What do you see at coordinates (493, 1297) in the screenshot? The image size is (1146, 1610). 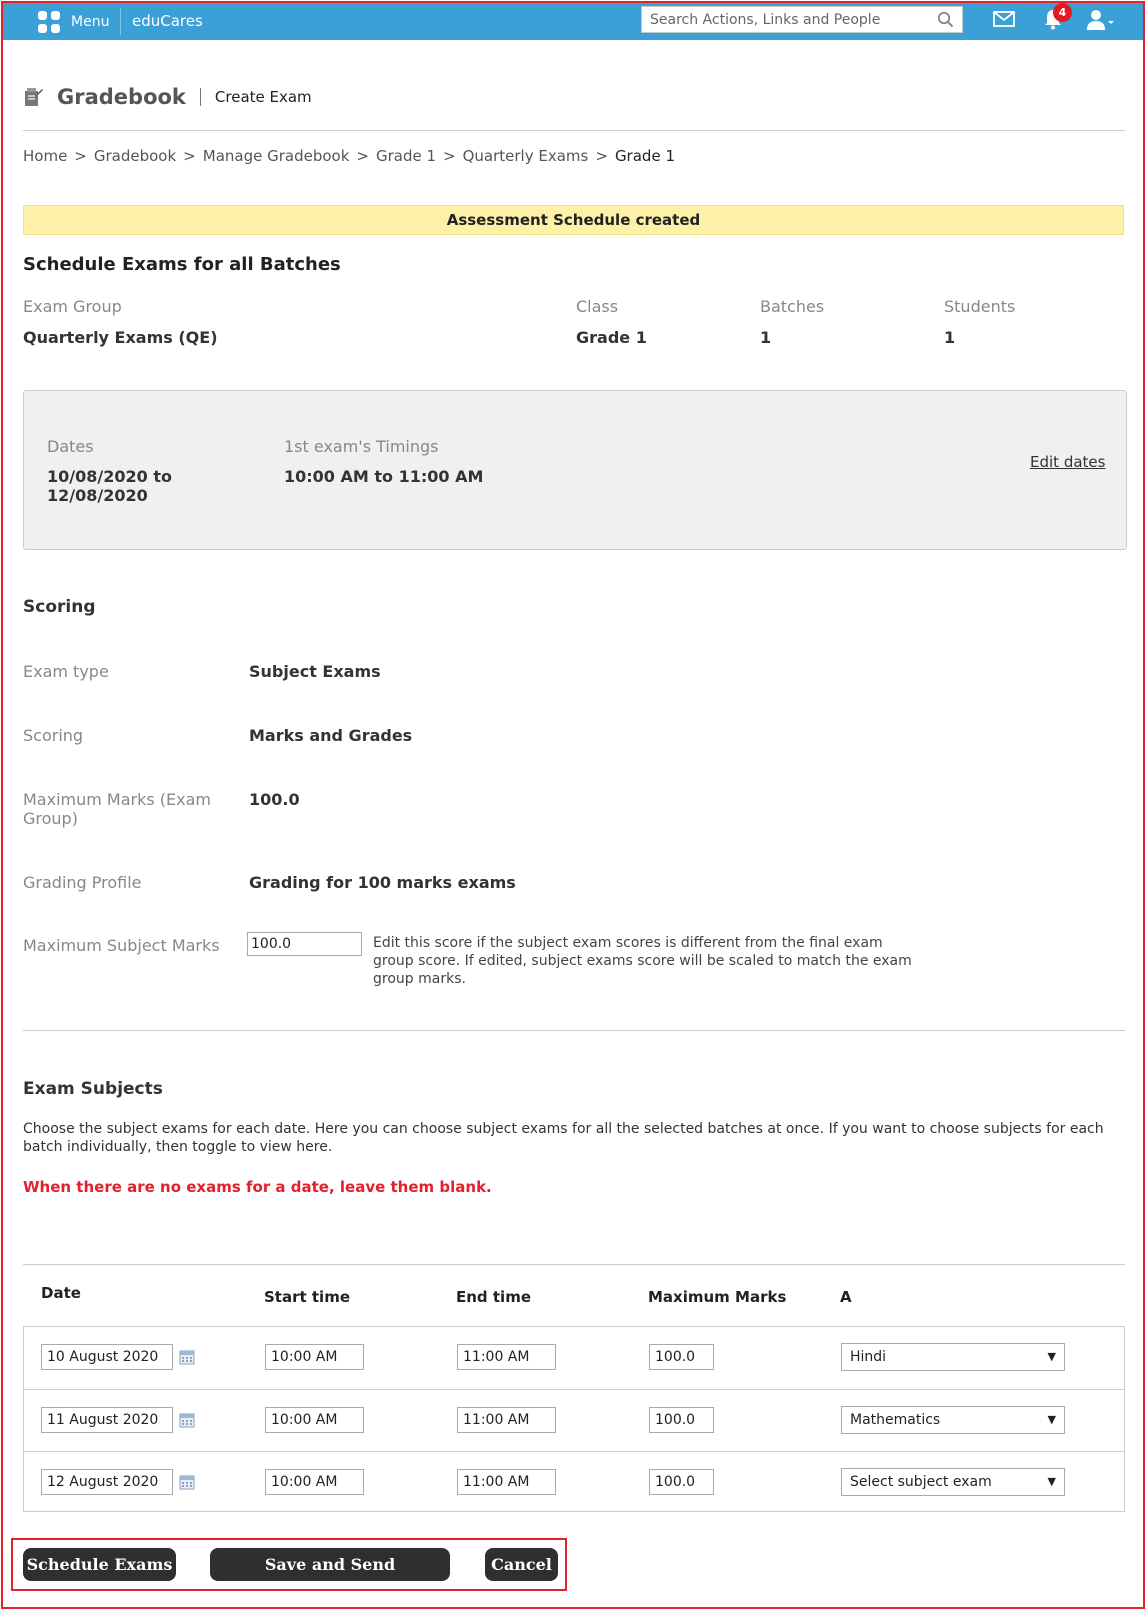 I see `column-header-end-time: End time` at bounding box center [493, 1297].